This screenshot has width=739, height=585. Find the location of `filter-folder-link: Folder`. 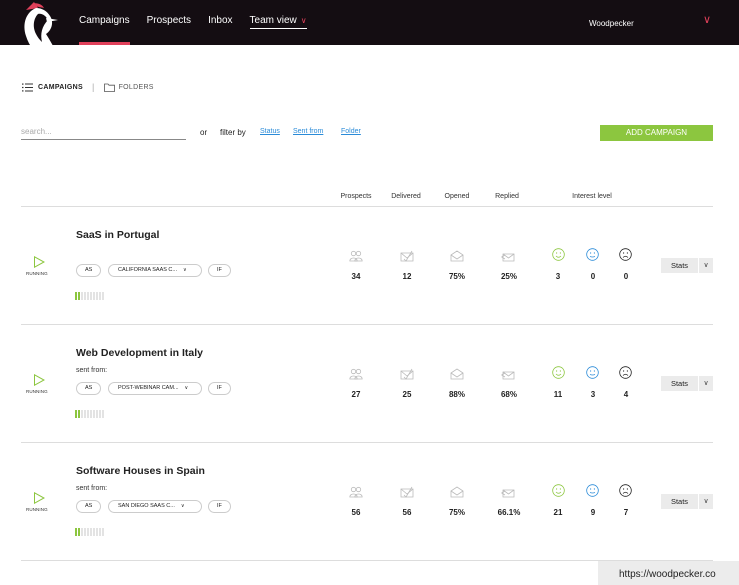

filter-folder-link: Folder is located at coordinates (351, 131).